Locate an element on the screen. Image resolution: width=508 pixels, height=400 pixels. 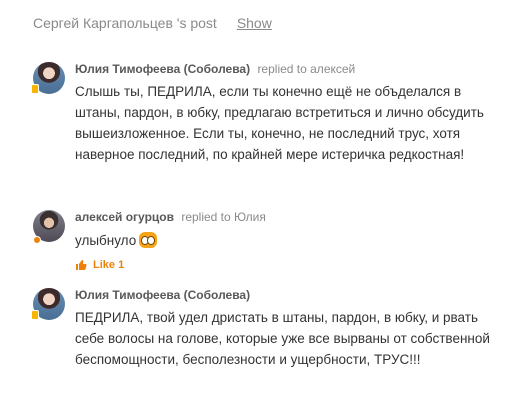
like-count: 1 is located at coordinates (121, 265).